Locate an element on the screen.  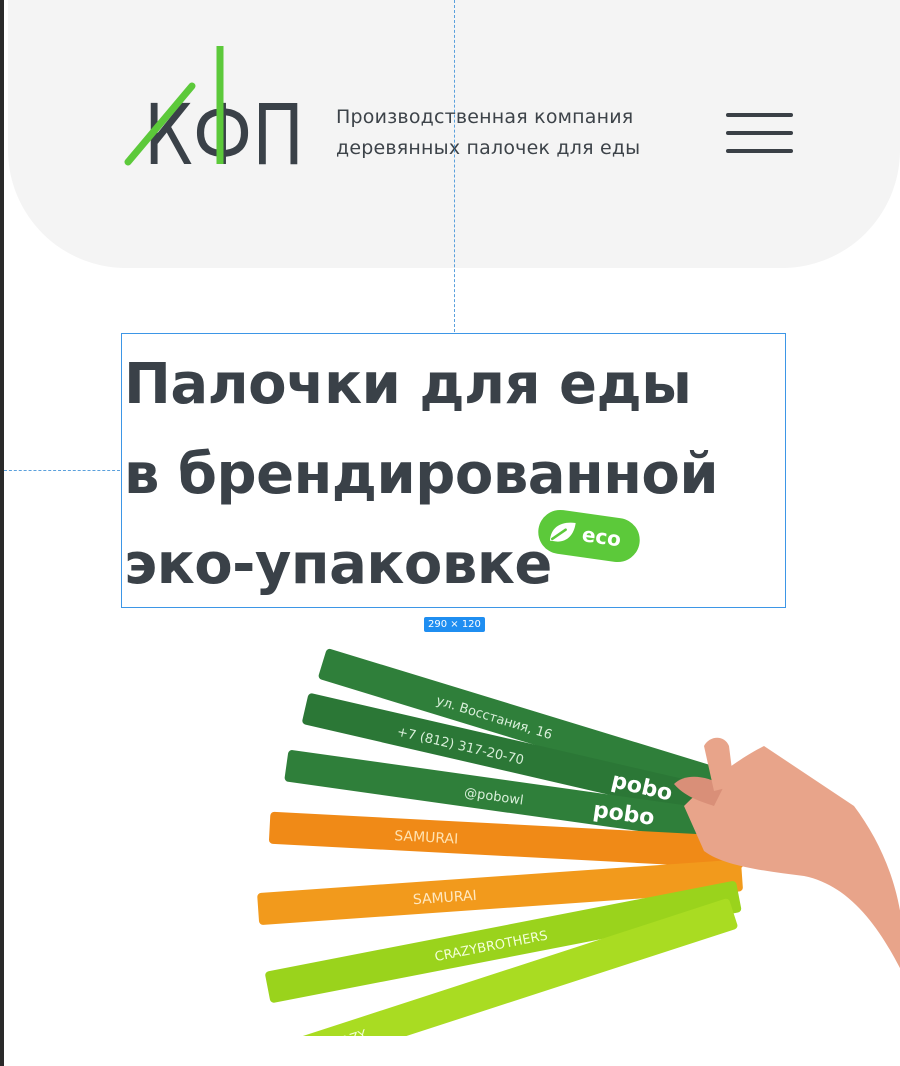
hamburger-menu-icon is located at coordinates (759, 134).